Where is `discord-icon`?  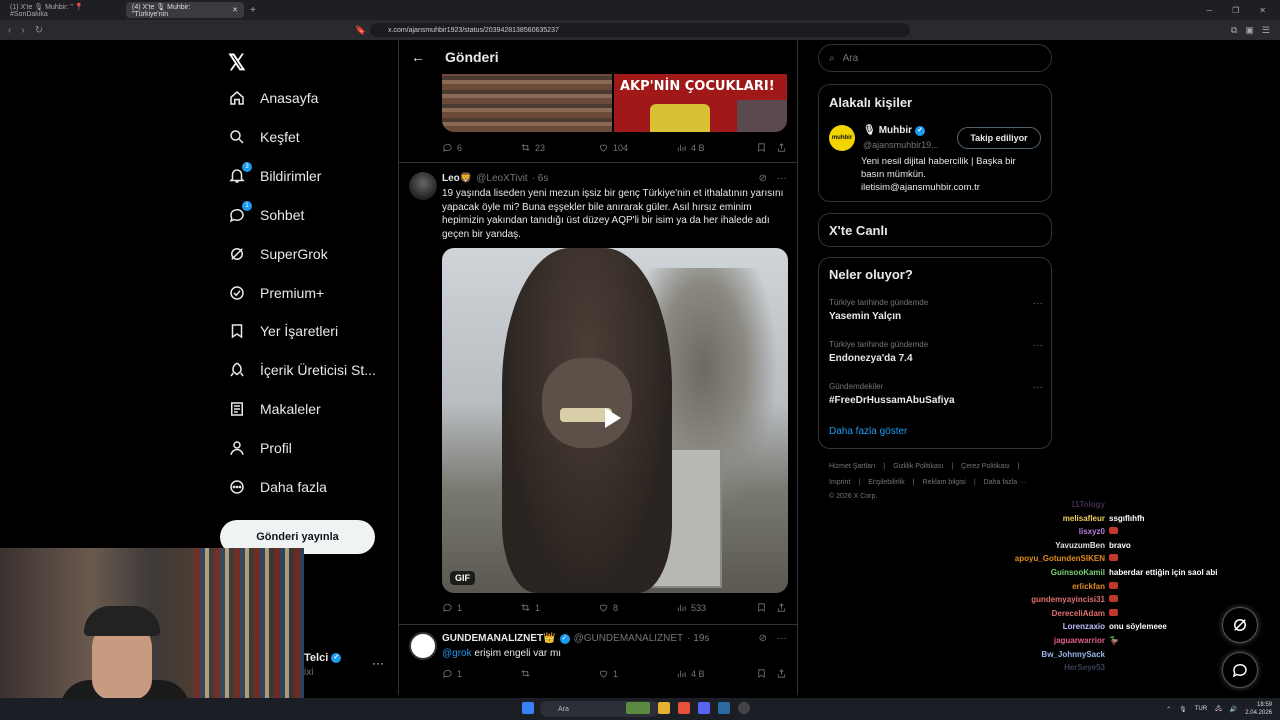 discord-icon is located at coordinates (704, 708).